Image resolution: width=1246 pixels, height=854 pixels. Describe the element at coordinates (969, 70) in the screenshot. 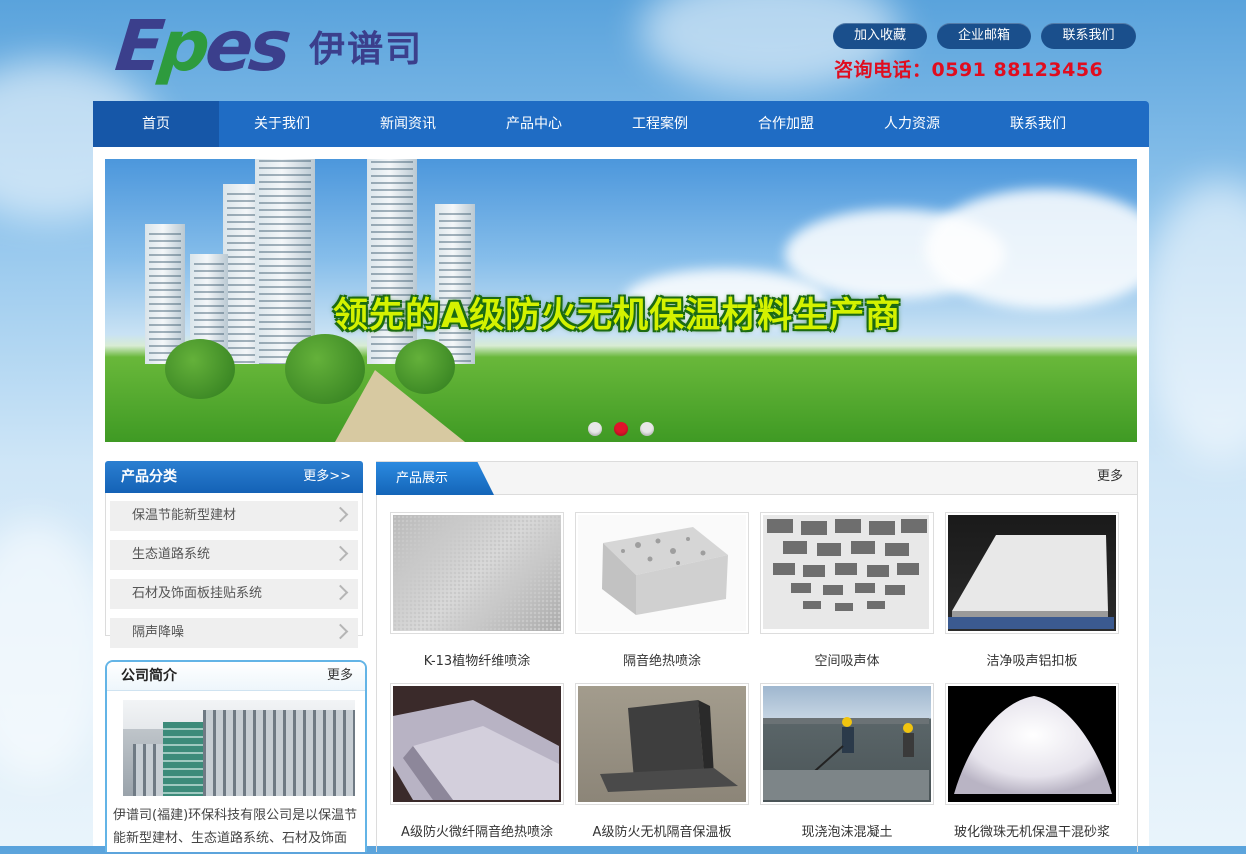

I see `hotline-text: 咨询电话：0591 88123456` at that location.